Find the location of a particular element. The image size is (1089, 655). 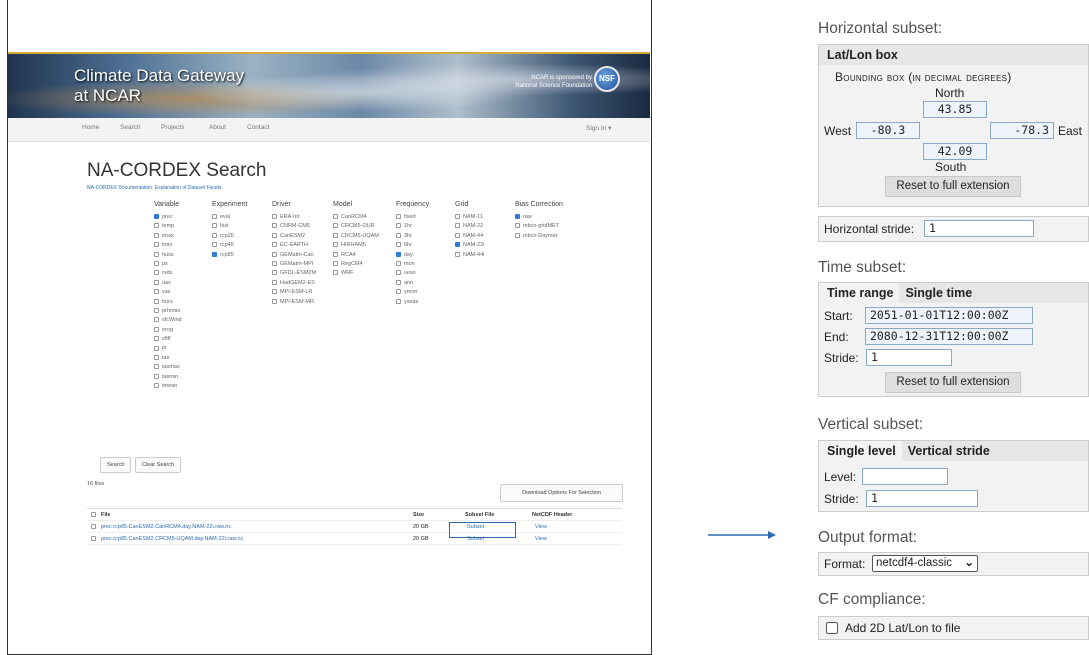

facet-option: HIRHAM5 is located at coordinates (356, 245).